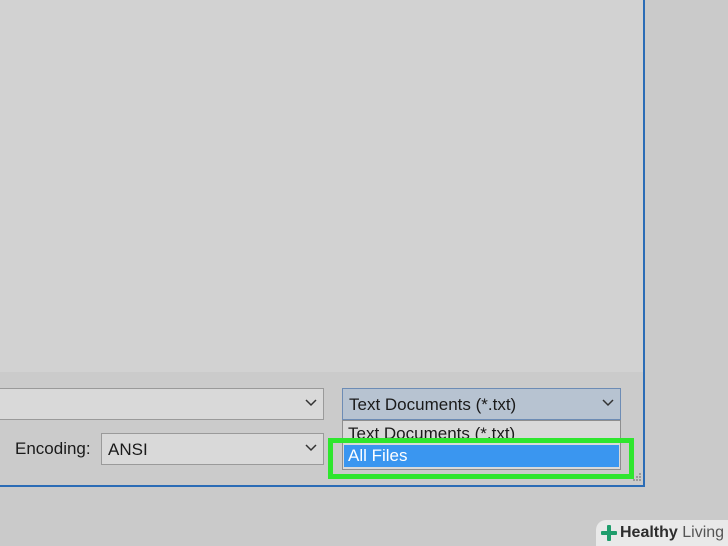 This screenshot has width=728, height=546. Describe the element at coordinates (649, 532) in the screenshot. I see `watermark-brand-bold: Healthy` at that location.